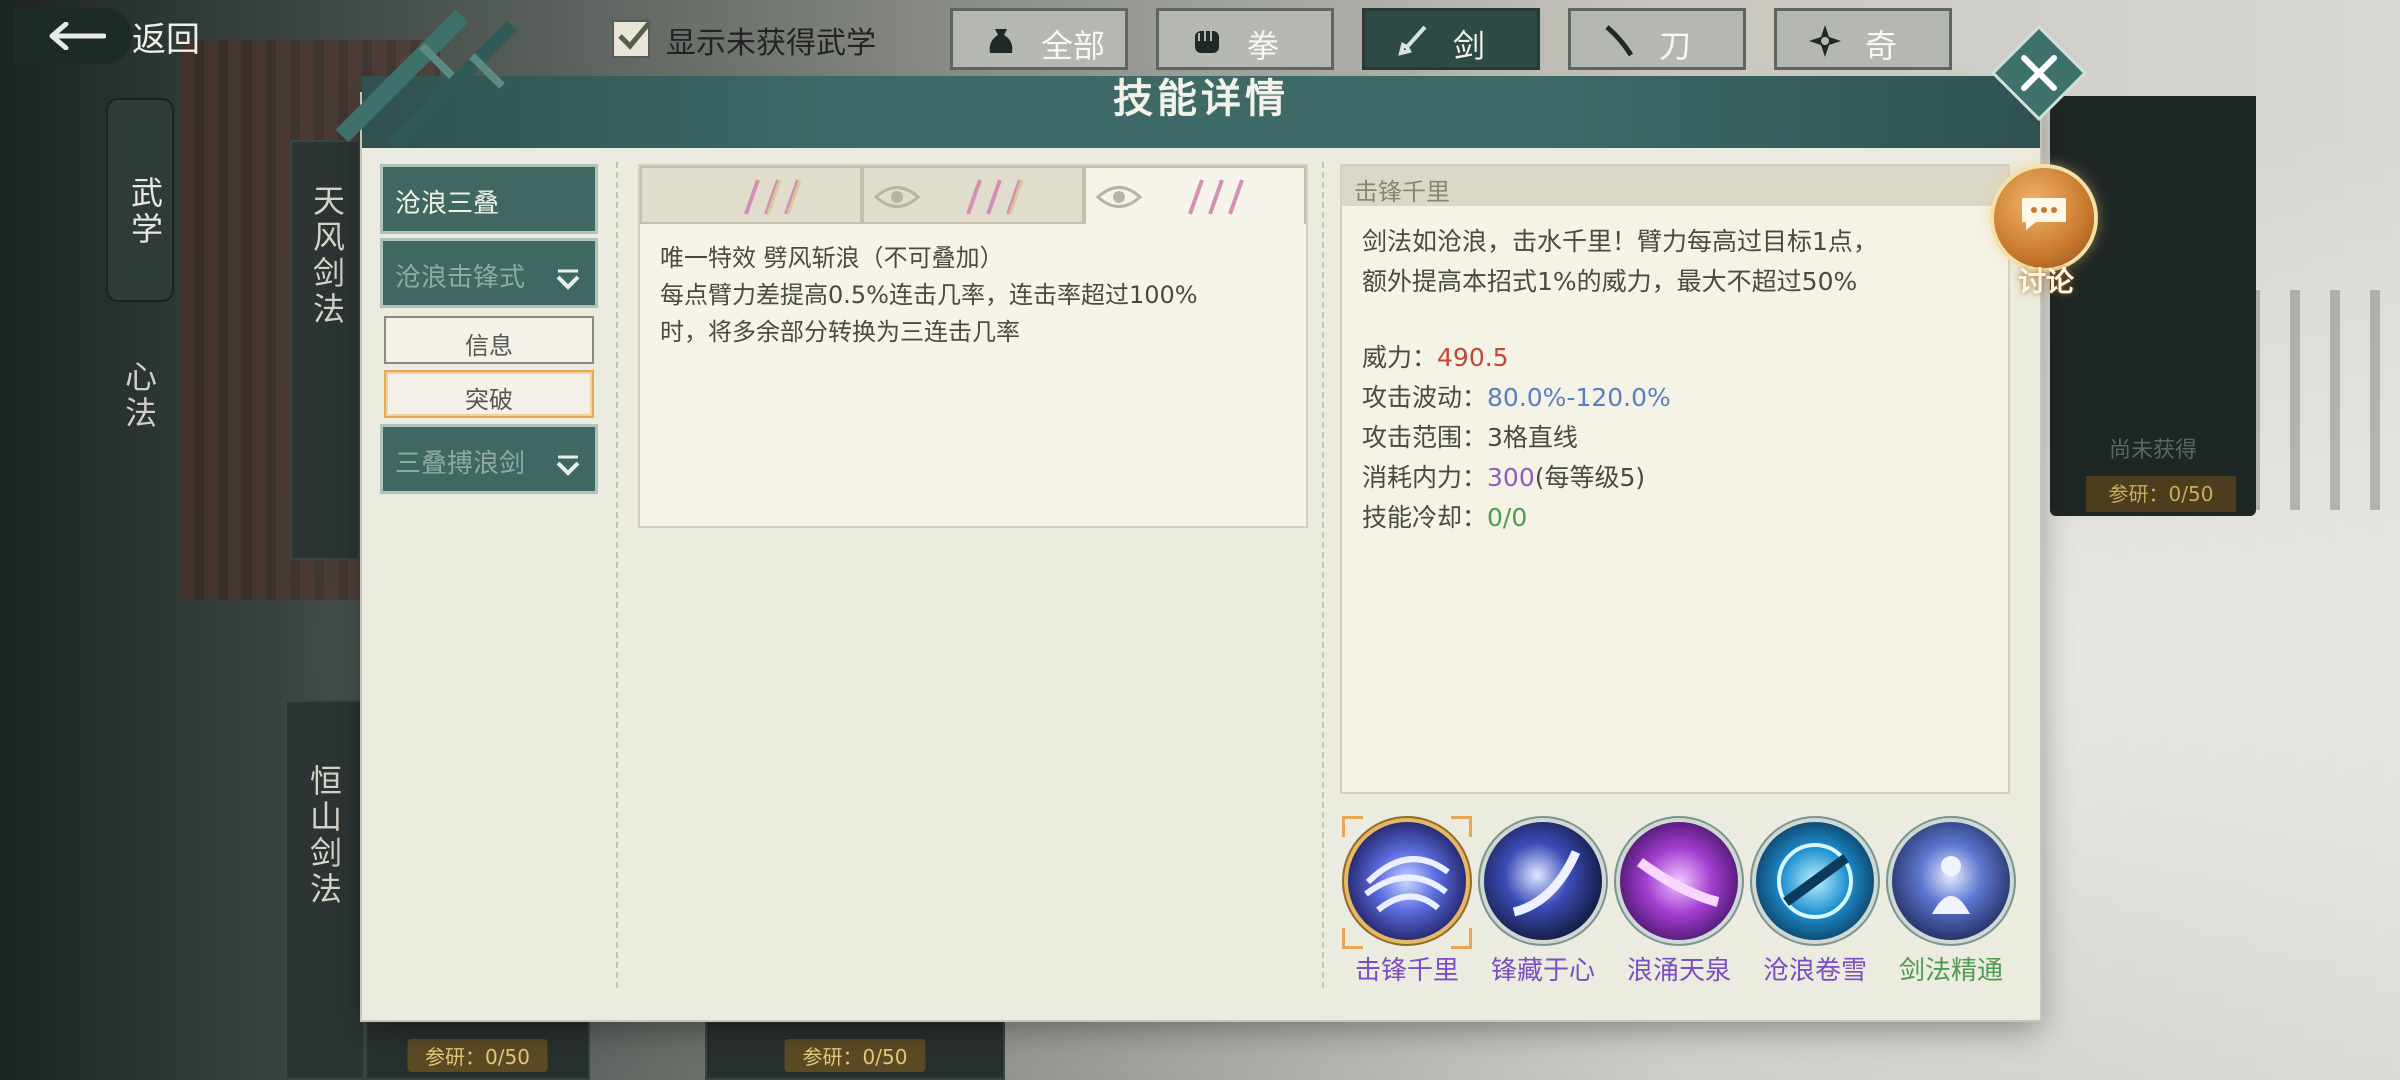  I want to click on wave-icon, so click(1678, 882).